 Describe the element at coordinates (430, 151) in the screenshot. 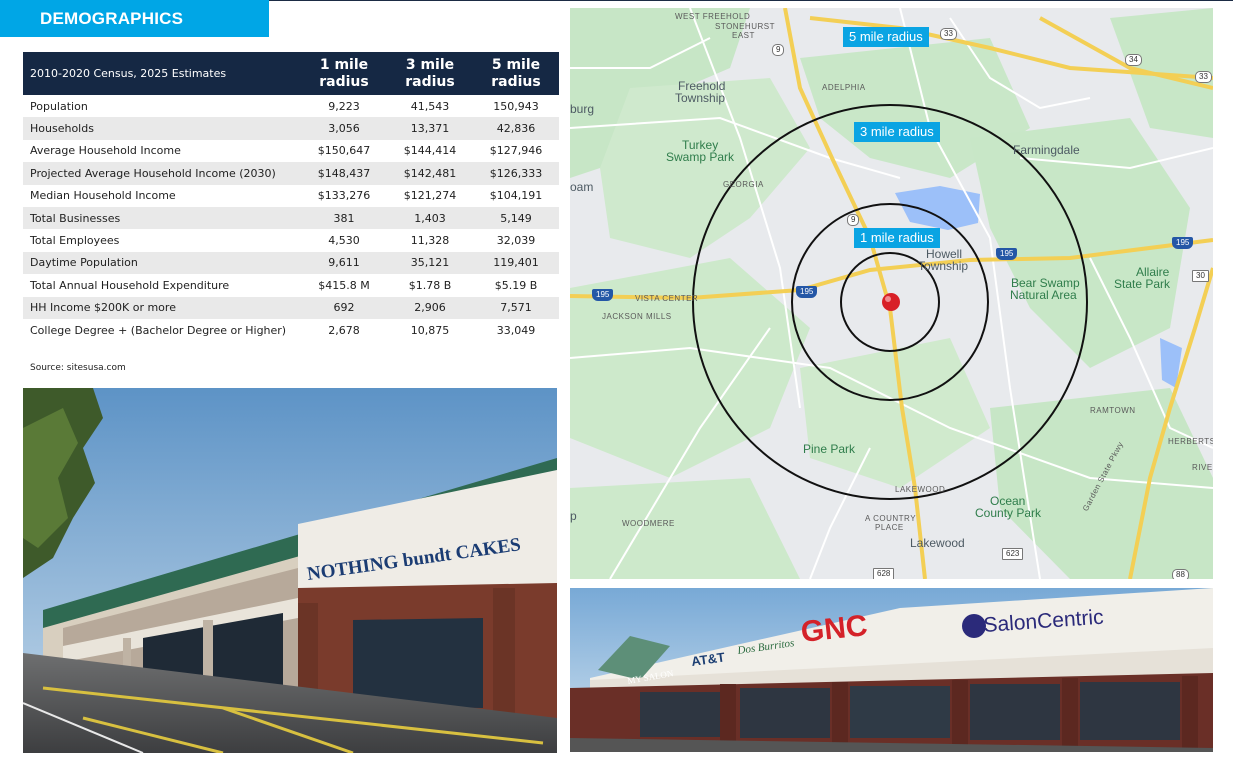

I see `cell-value: $144,414` at that location.